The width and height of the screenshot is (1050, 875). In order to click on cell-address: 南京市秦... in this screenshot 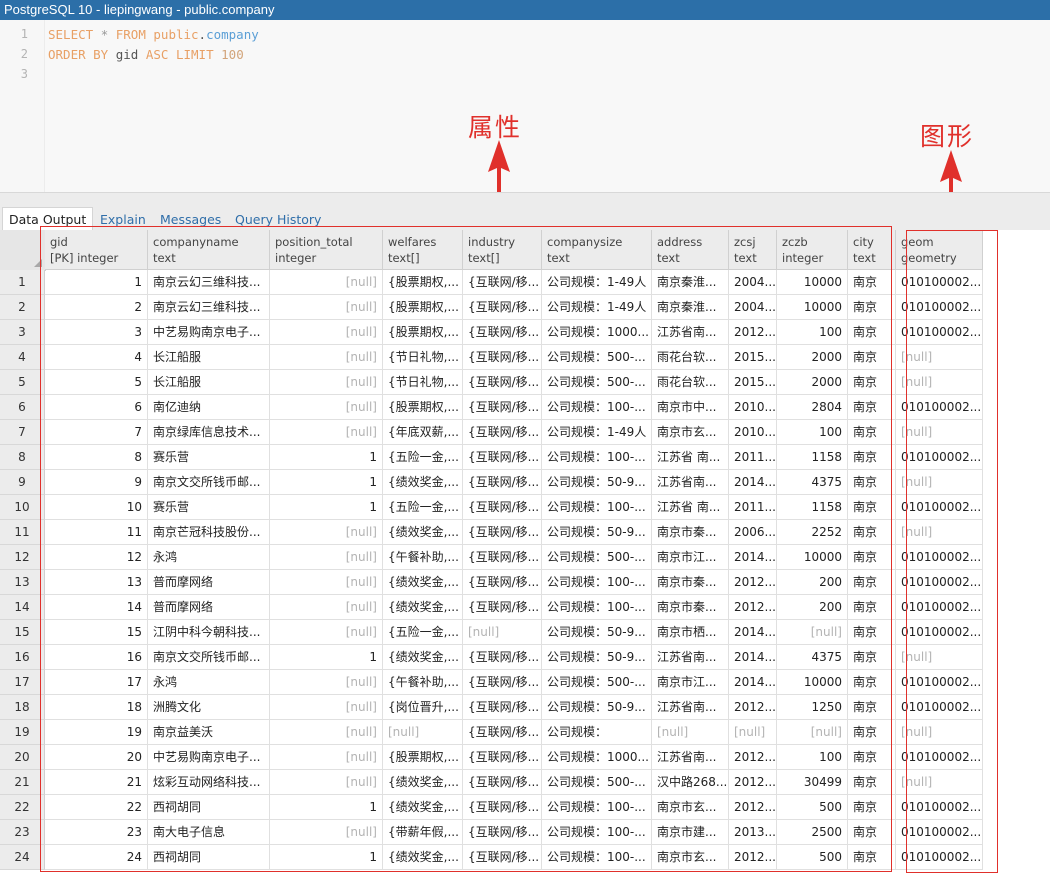, I will do `click(690, 532)`.